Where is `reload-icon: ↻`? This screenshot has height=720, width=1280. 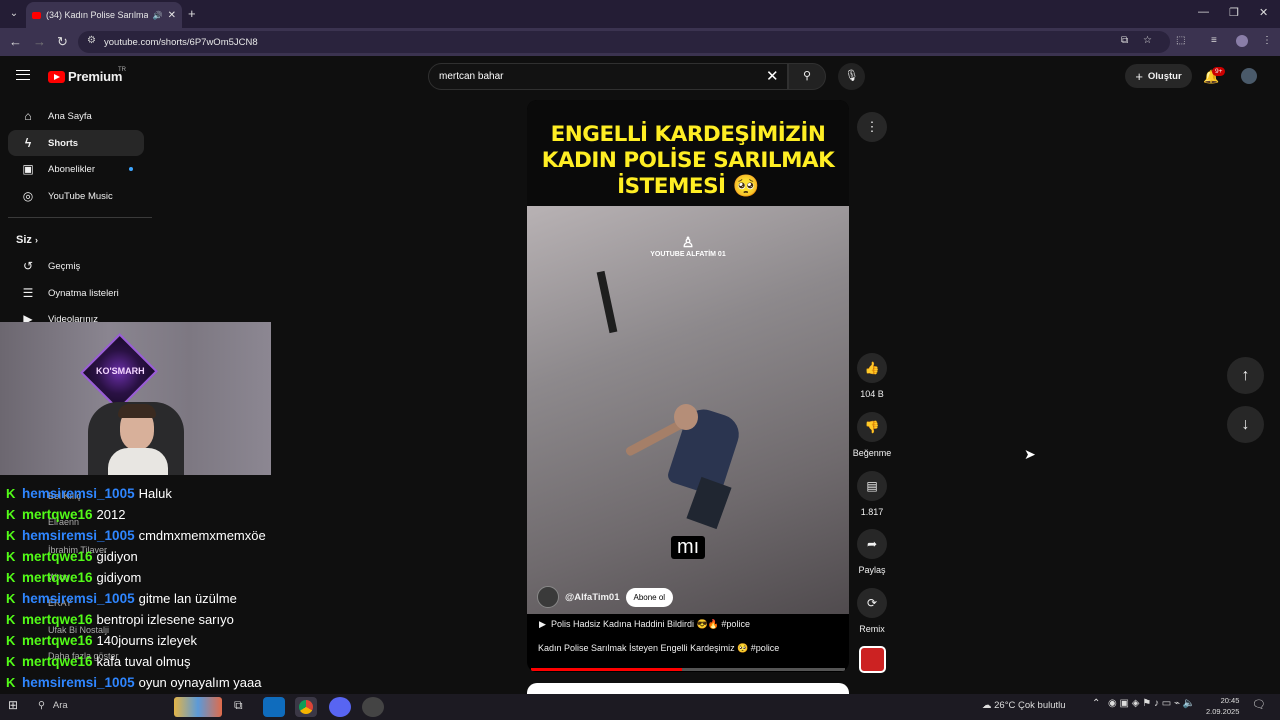
reload-icon: ↻ is located at coordinates (62, 42).